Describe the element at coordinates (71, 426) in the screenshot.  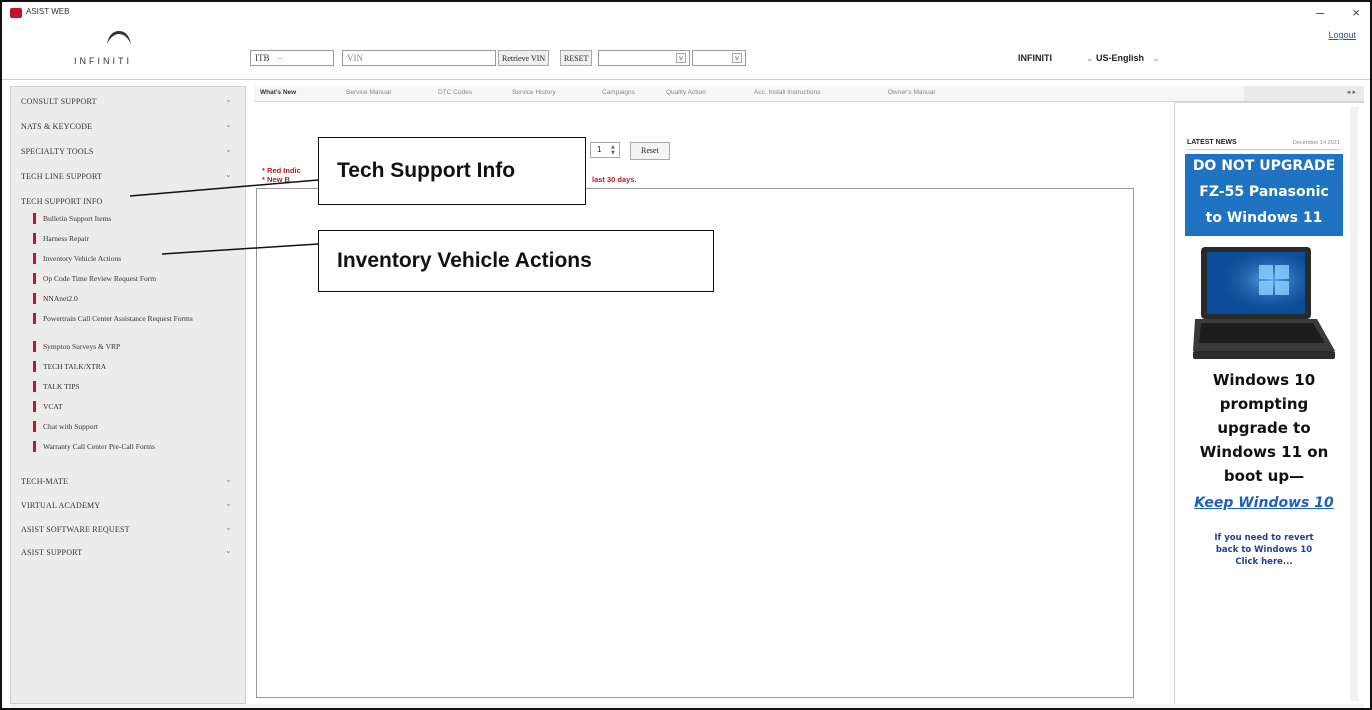
I see `sidebar-item-label: Chat with Support` at that location.